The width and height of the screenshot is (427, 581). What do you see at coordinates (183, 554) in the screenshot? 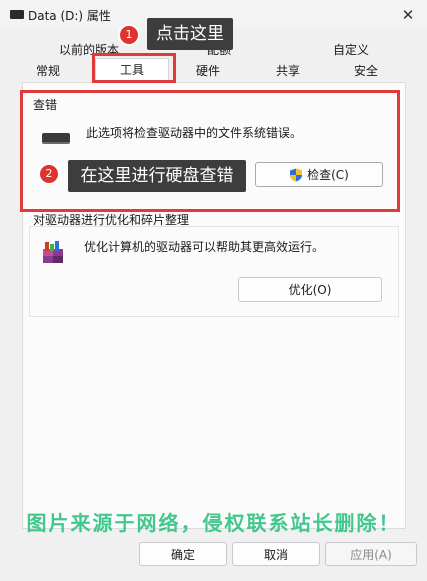
I see `ok-button: 确定` at bounding box center [183, 554].